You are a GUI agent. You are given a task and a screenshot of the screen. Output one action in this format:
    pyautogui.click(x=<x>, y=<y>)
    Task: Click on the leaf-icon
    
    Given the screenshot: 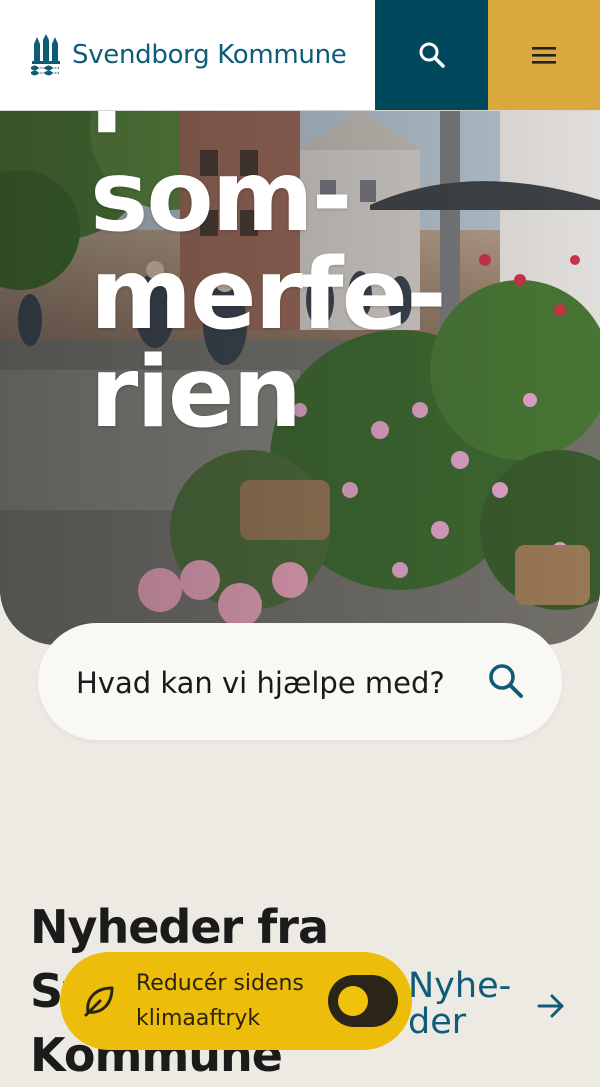 What is the action you would take?
    pyautogui.click(x=99, y=1001)
    